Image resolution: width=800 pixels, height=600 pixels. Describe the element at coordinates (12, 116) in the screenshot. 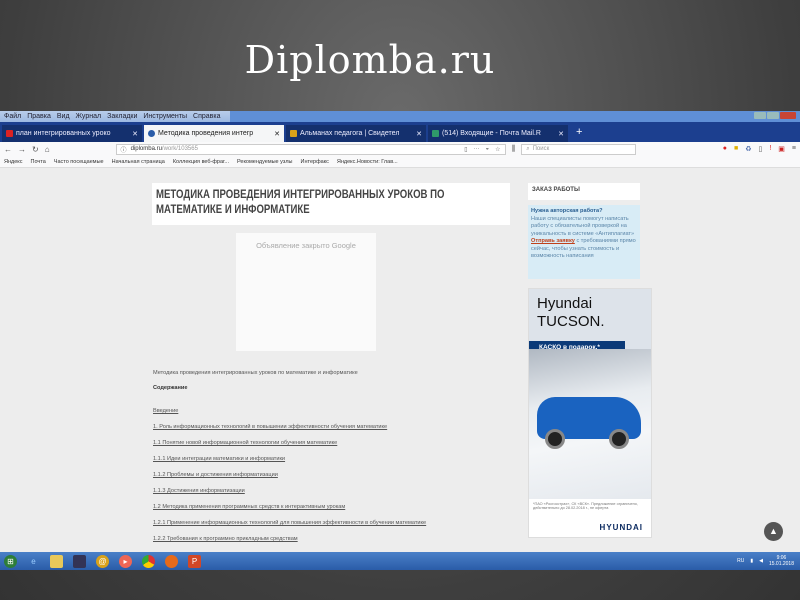

I see `menu-file: Файл` at that location.